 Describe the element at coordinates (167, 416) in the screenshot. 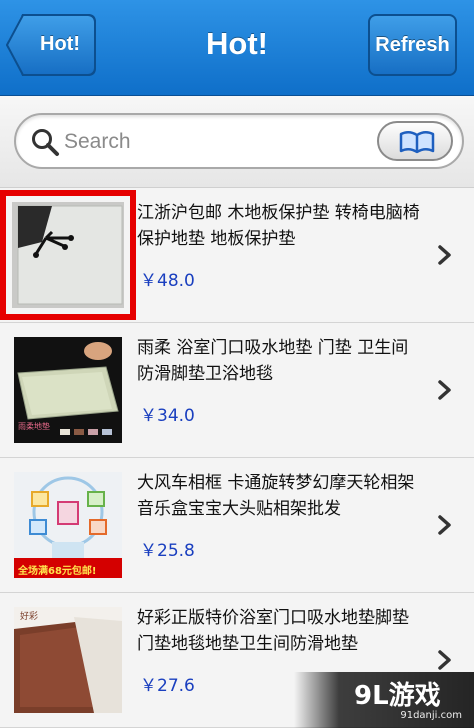

I see `product-price: ￥34.0` at that location.